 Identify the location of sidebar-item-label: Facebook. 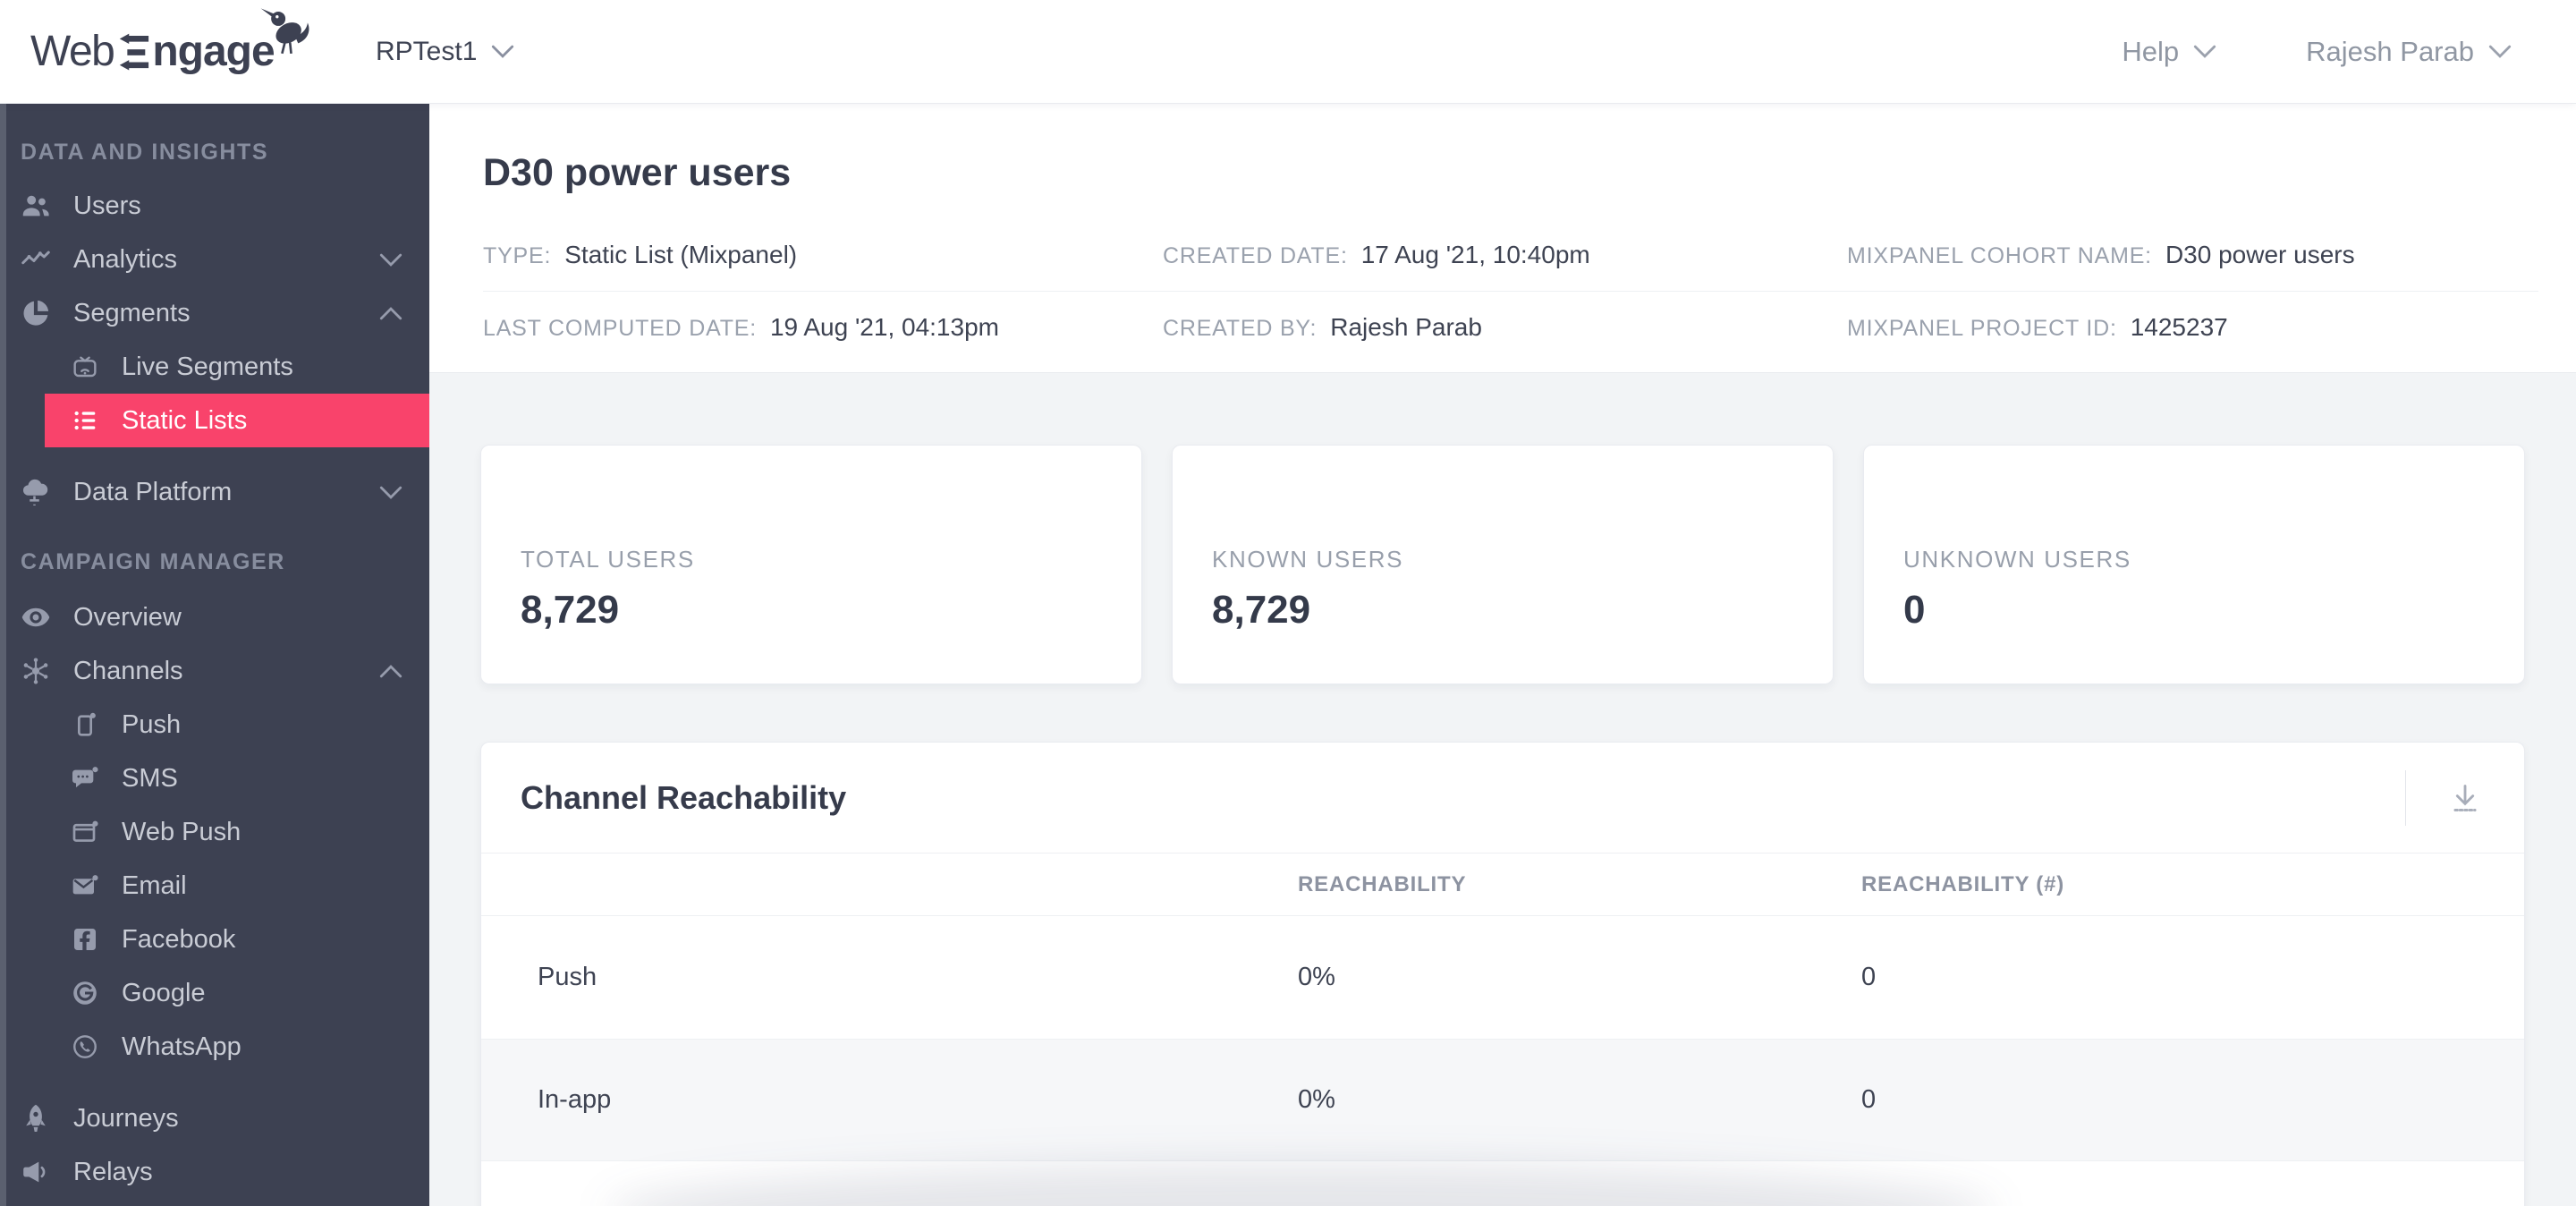
(179, 939).